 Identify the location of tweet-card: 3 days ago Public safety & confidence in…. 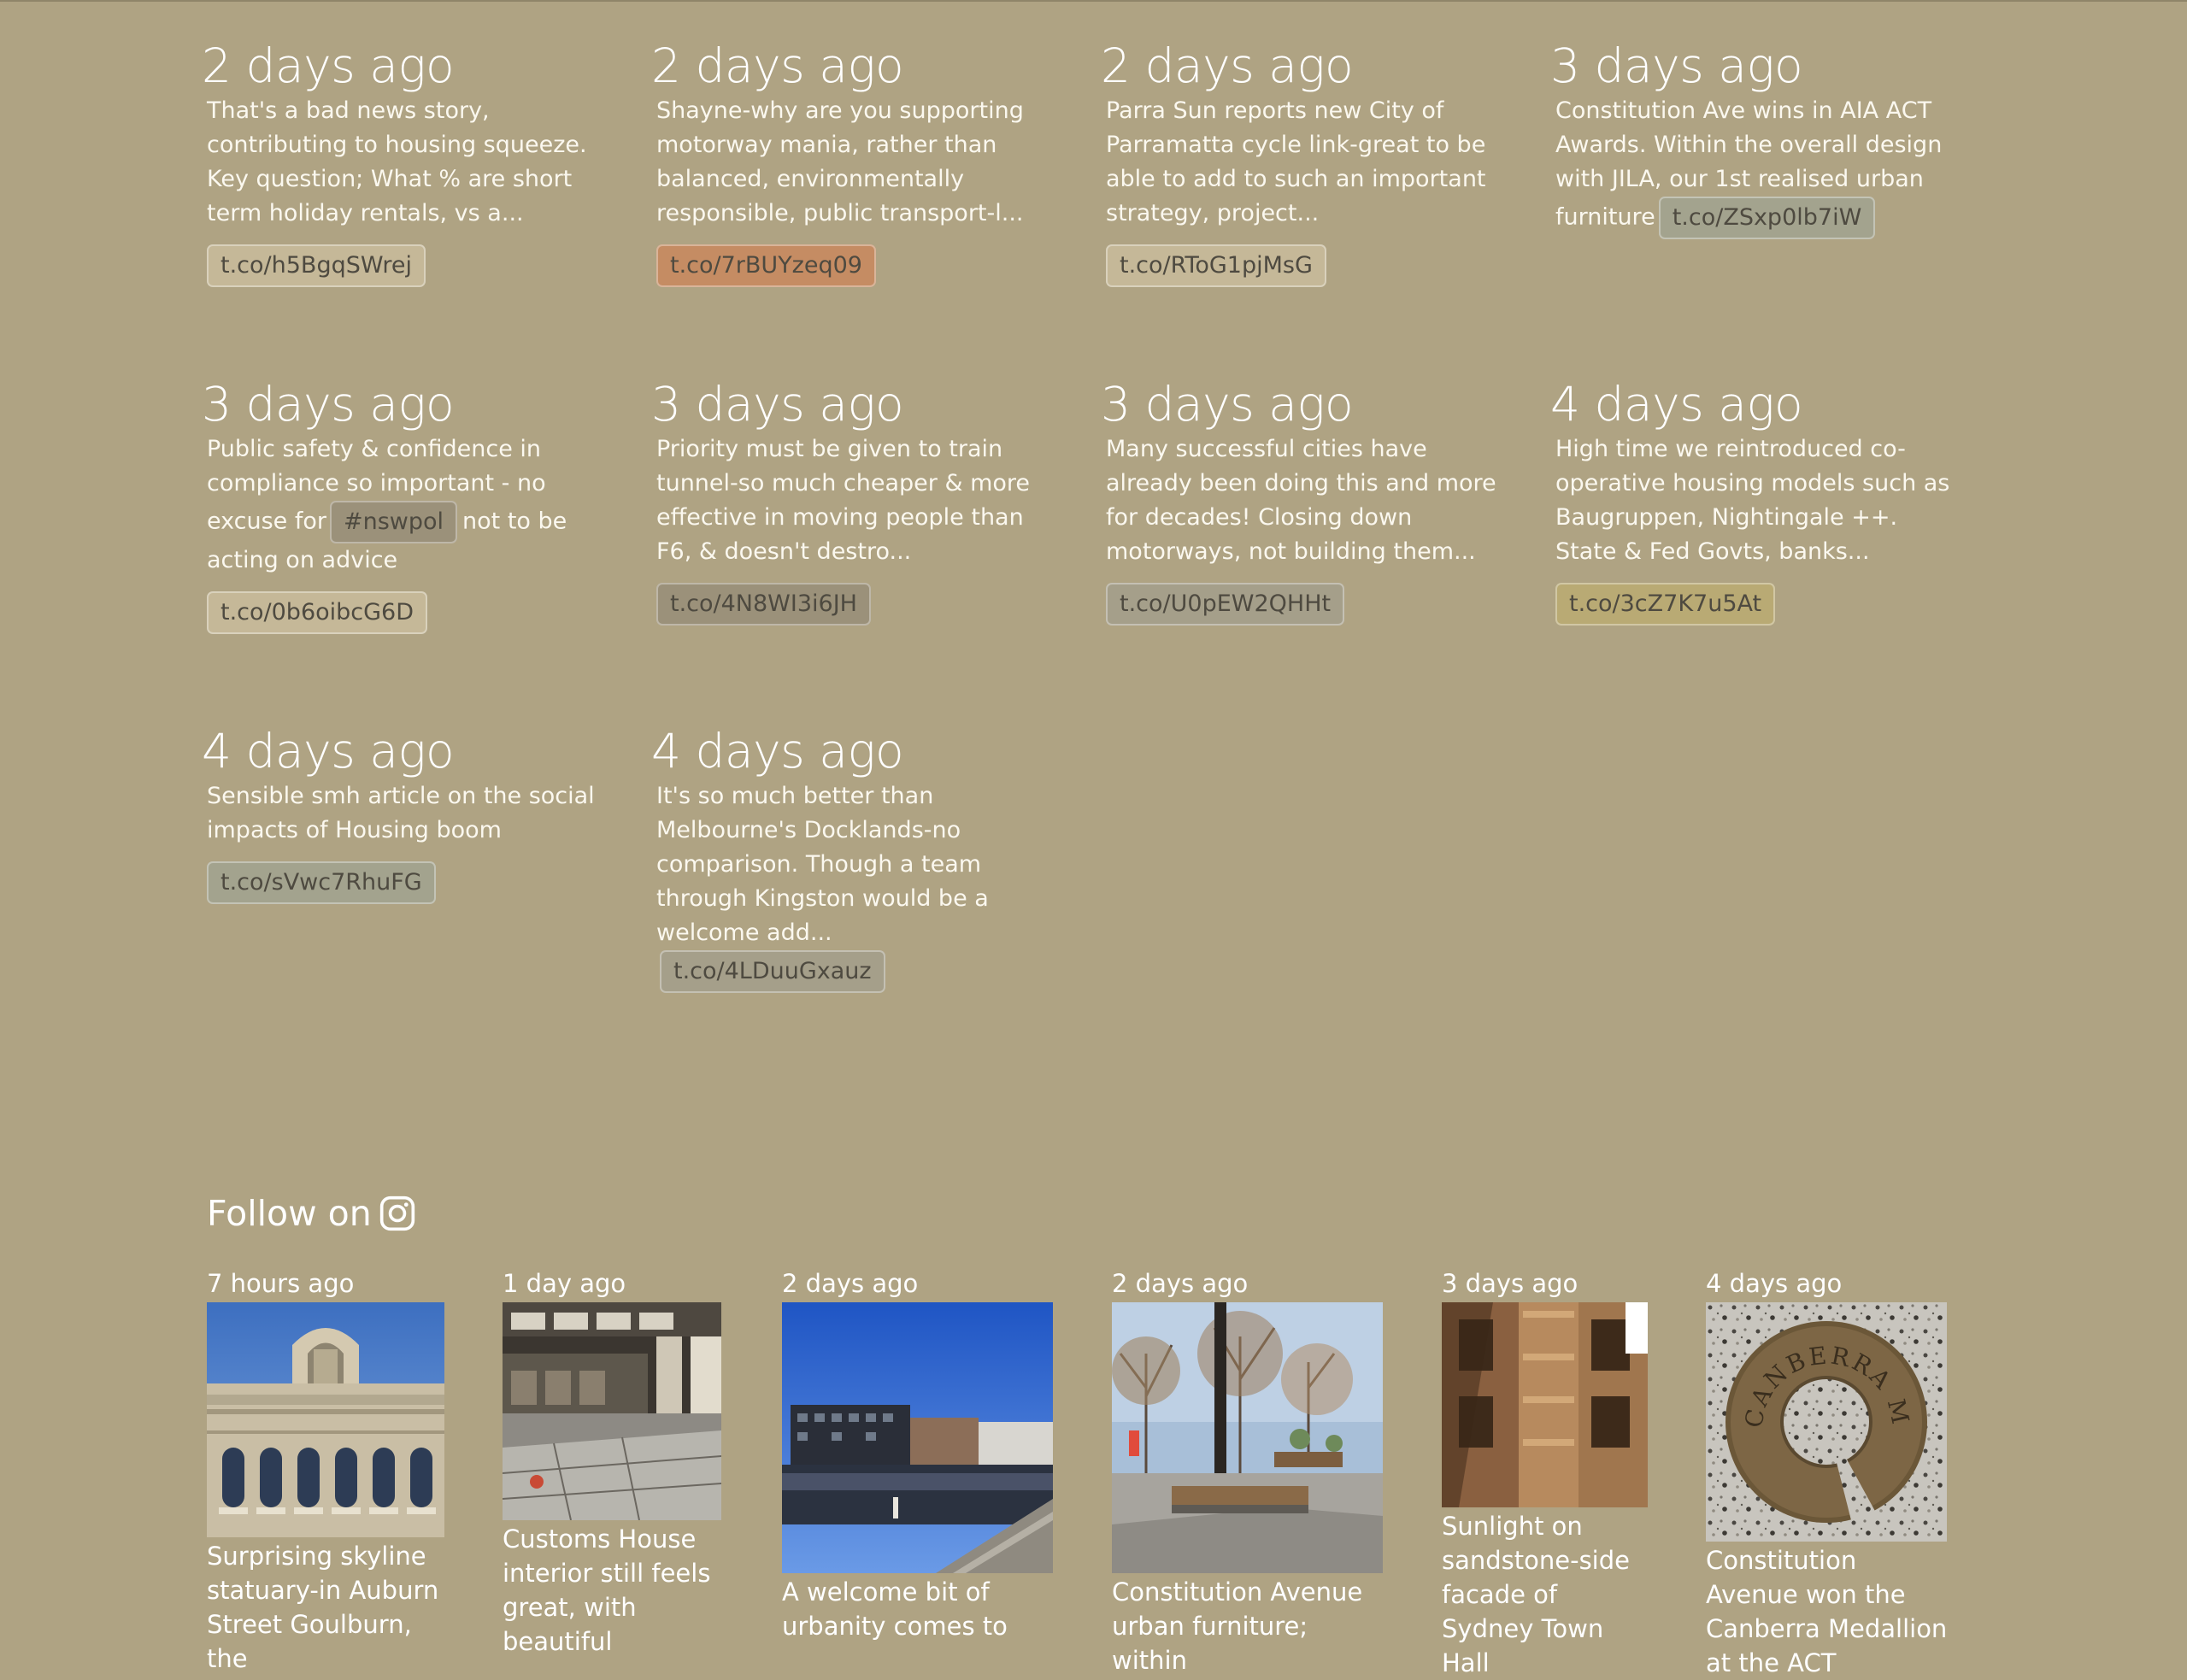
(402, 505).